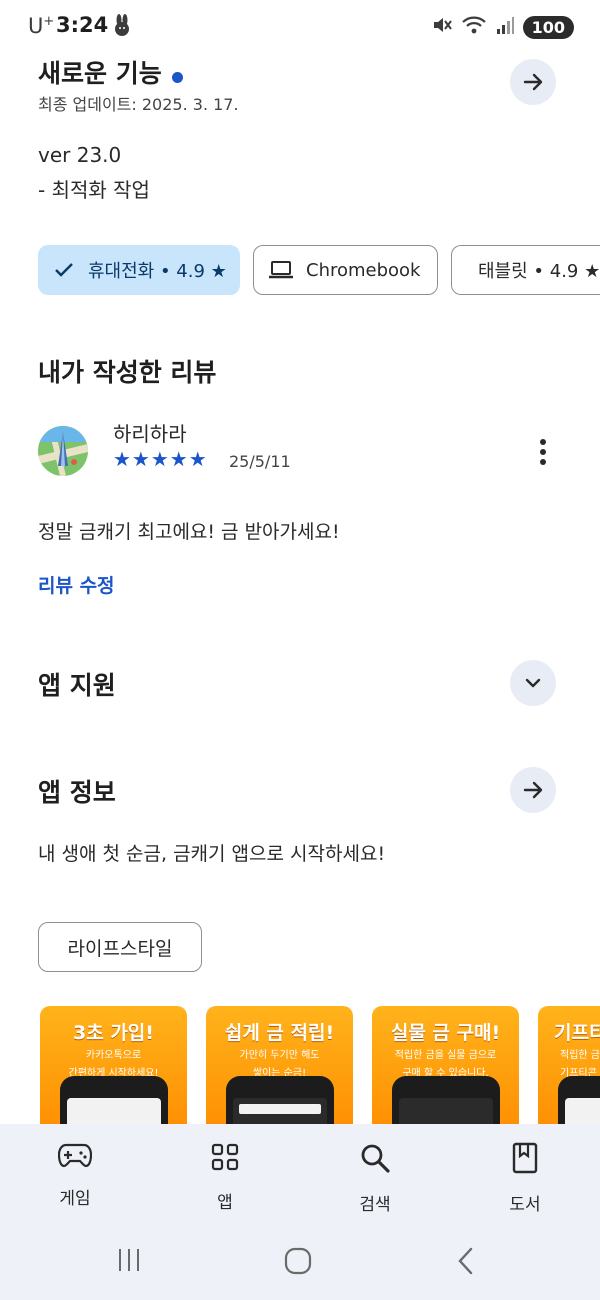 The height and width of the screenshot is (1300, 600). Describe the element at coordinates (474, 27) in the screenshot. I see `wifi-icon` at that location.